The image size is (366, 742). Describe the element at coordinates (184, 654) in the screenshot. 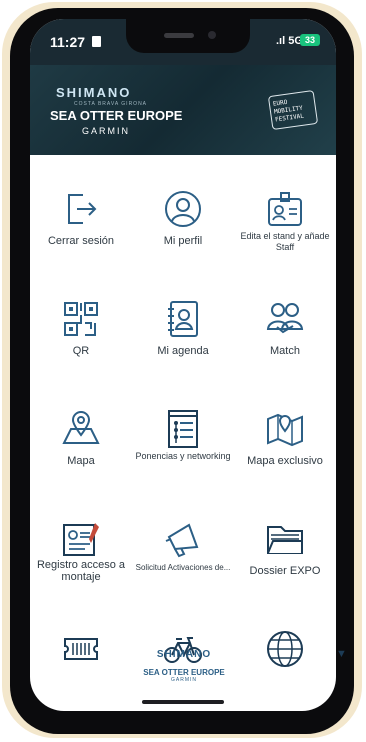

I see `footer-brand: SHIMANO` at that location.